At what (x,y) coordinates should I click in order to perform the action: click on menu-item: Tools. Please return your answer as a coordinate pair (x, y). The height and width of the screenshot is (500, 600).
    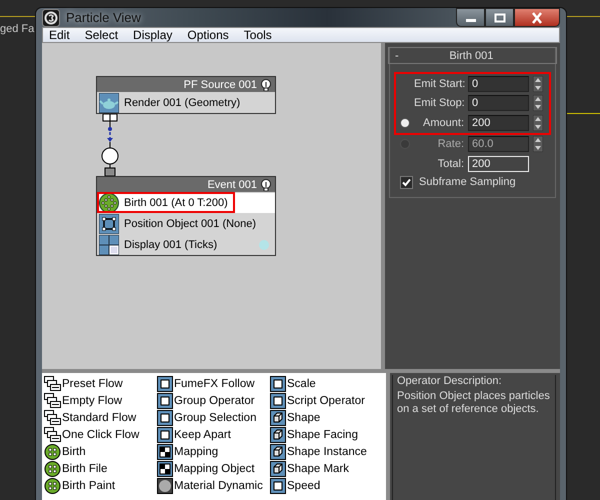
    Looking at the image, I should click on (258, 35).